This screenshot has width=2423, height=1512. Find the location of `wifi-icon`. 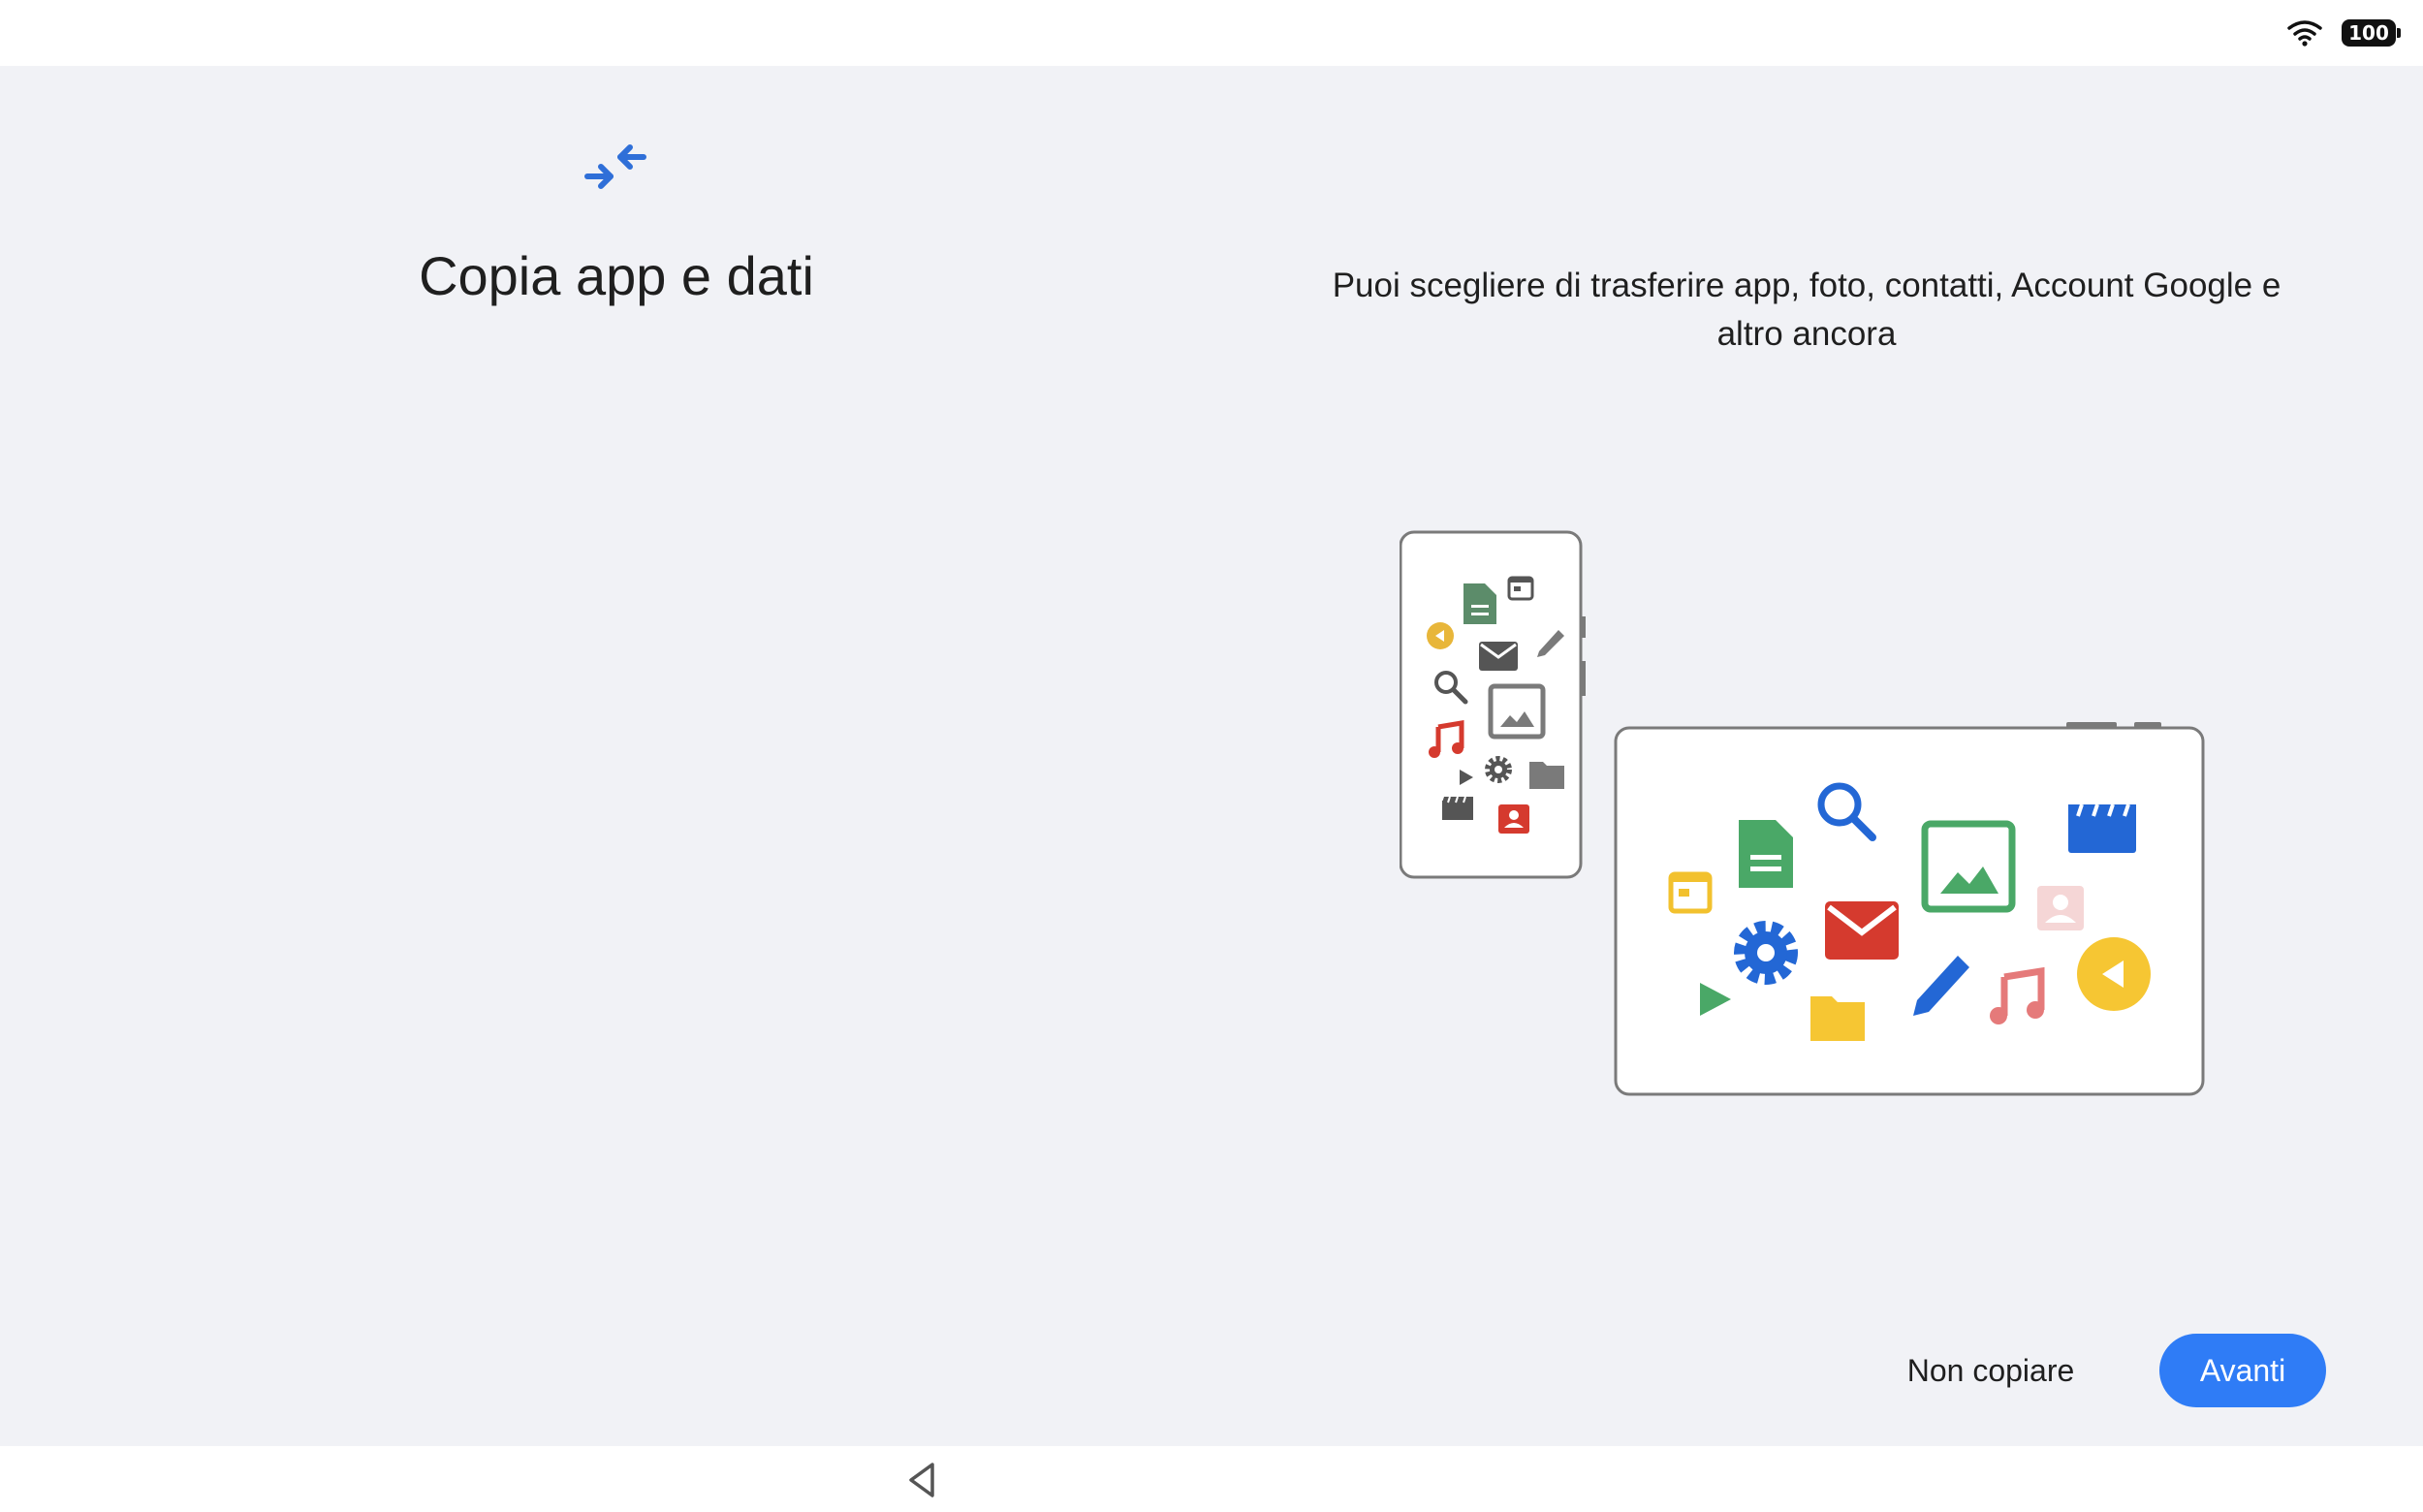

wifi-icon is located at coordinates (2304, 34).